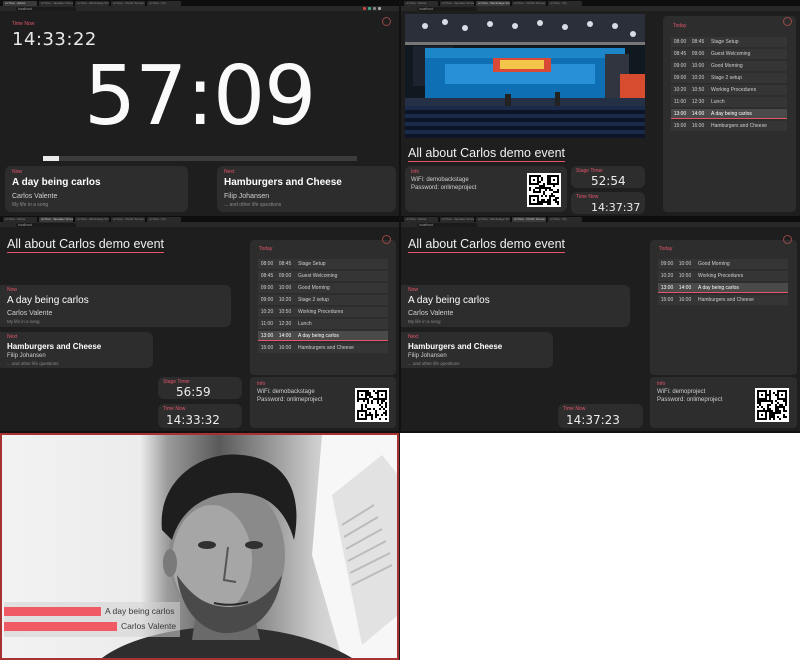  I want to click on browser-extensions, so click(372, 8).